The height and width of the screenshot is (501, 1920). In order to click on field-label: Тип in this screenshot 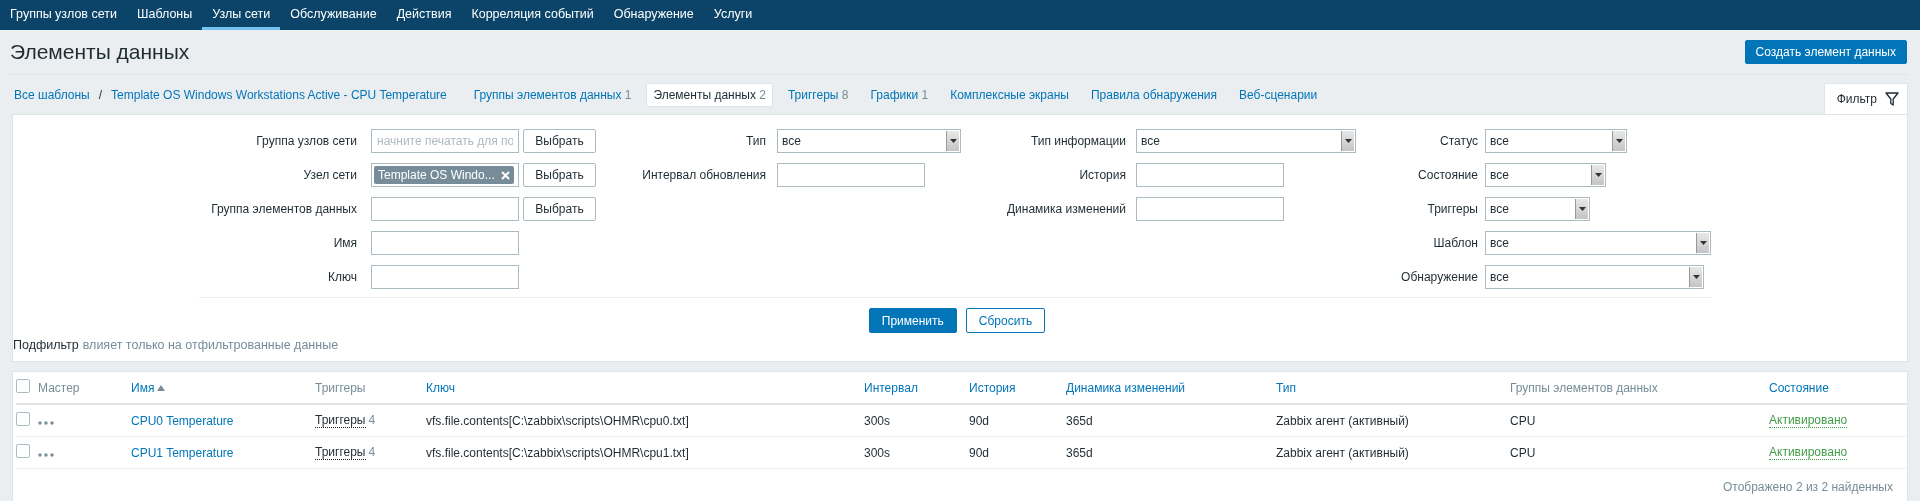, I will do `click(755, 141)`.